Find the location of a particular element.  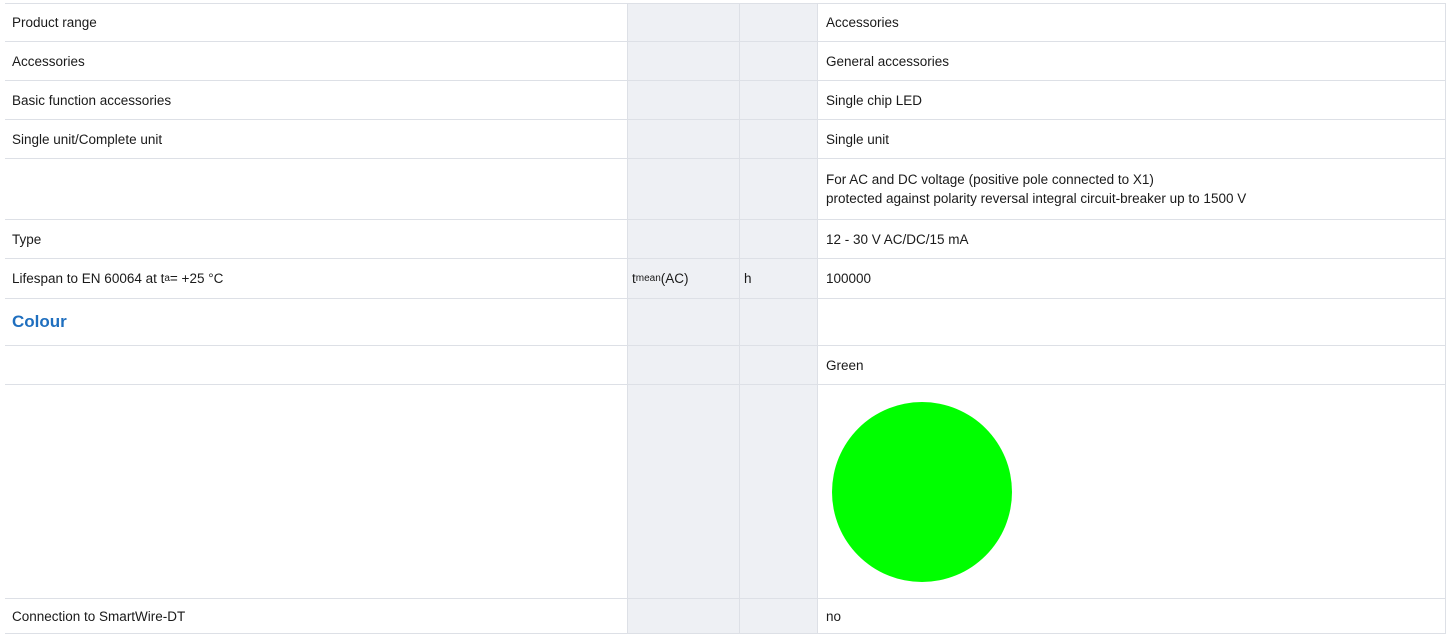

row-label: Product range is located at coordinates (54, 22).